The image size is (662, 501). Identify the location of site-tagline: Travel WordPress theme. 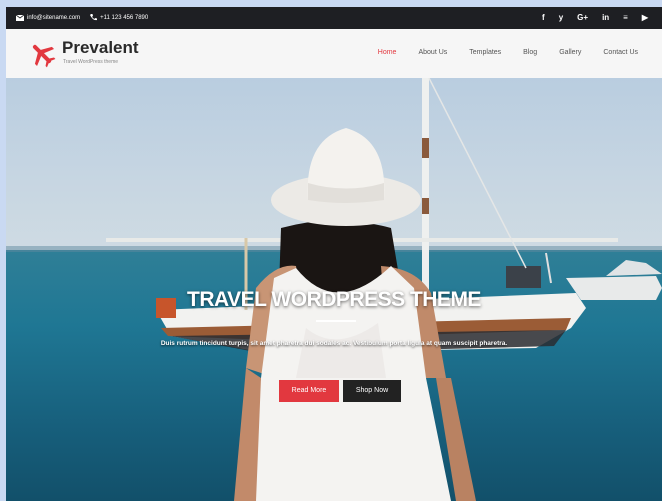
(91, 62).